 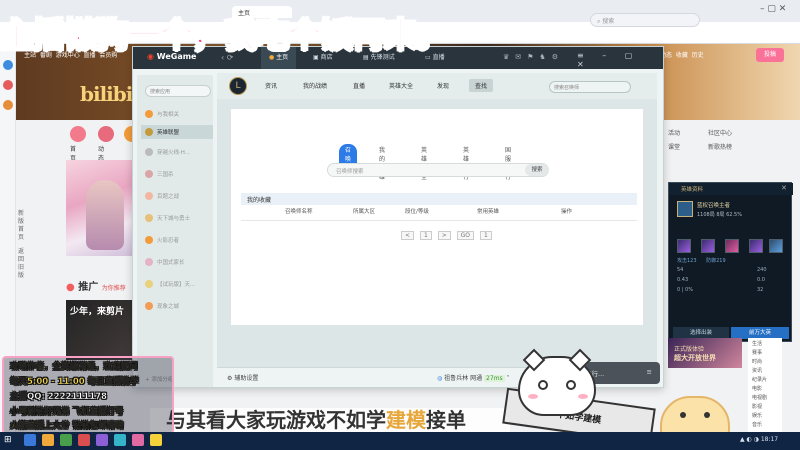 I want to click on list-item: 影视, so click(x=765, y=407).